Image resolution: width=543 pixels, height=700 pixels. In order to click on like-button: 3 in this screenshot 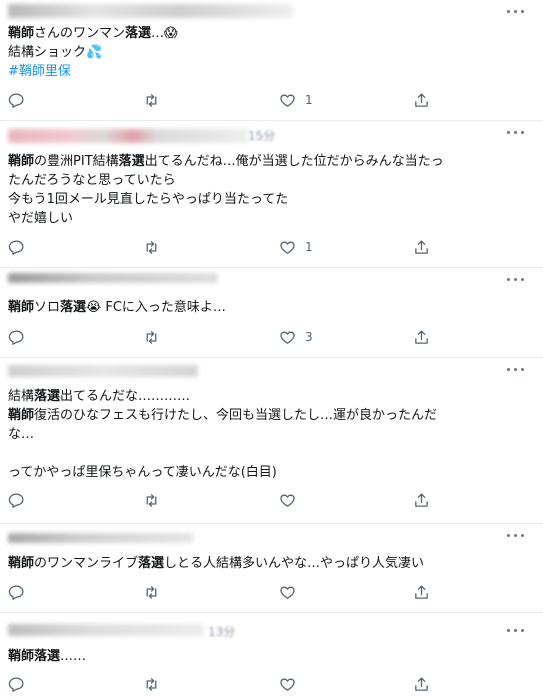, I will do `click(296, 337)`.